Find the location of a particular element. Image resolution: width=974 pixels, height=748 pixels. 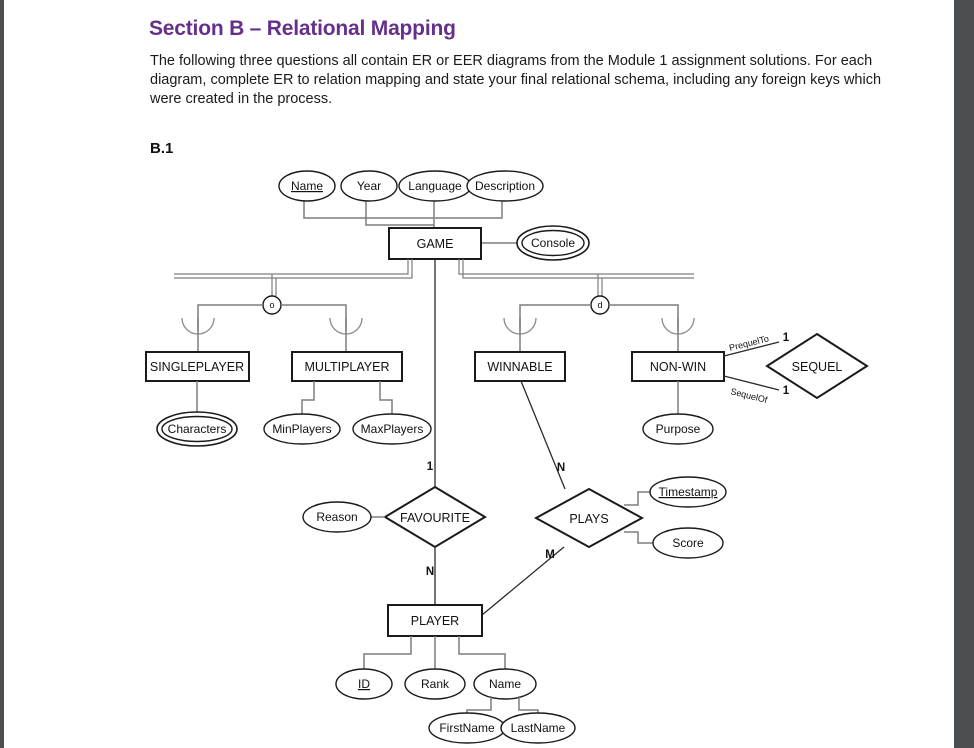

relationship-plays: PLAYS is located at coordinates (589, 518).